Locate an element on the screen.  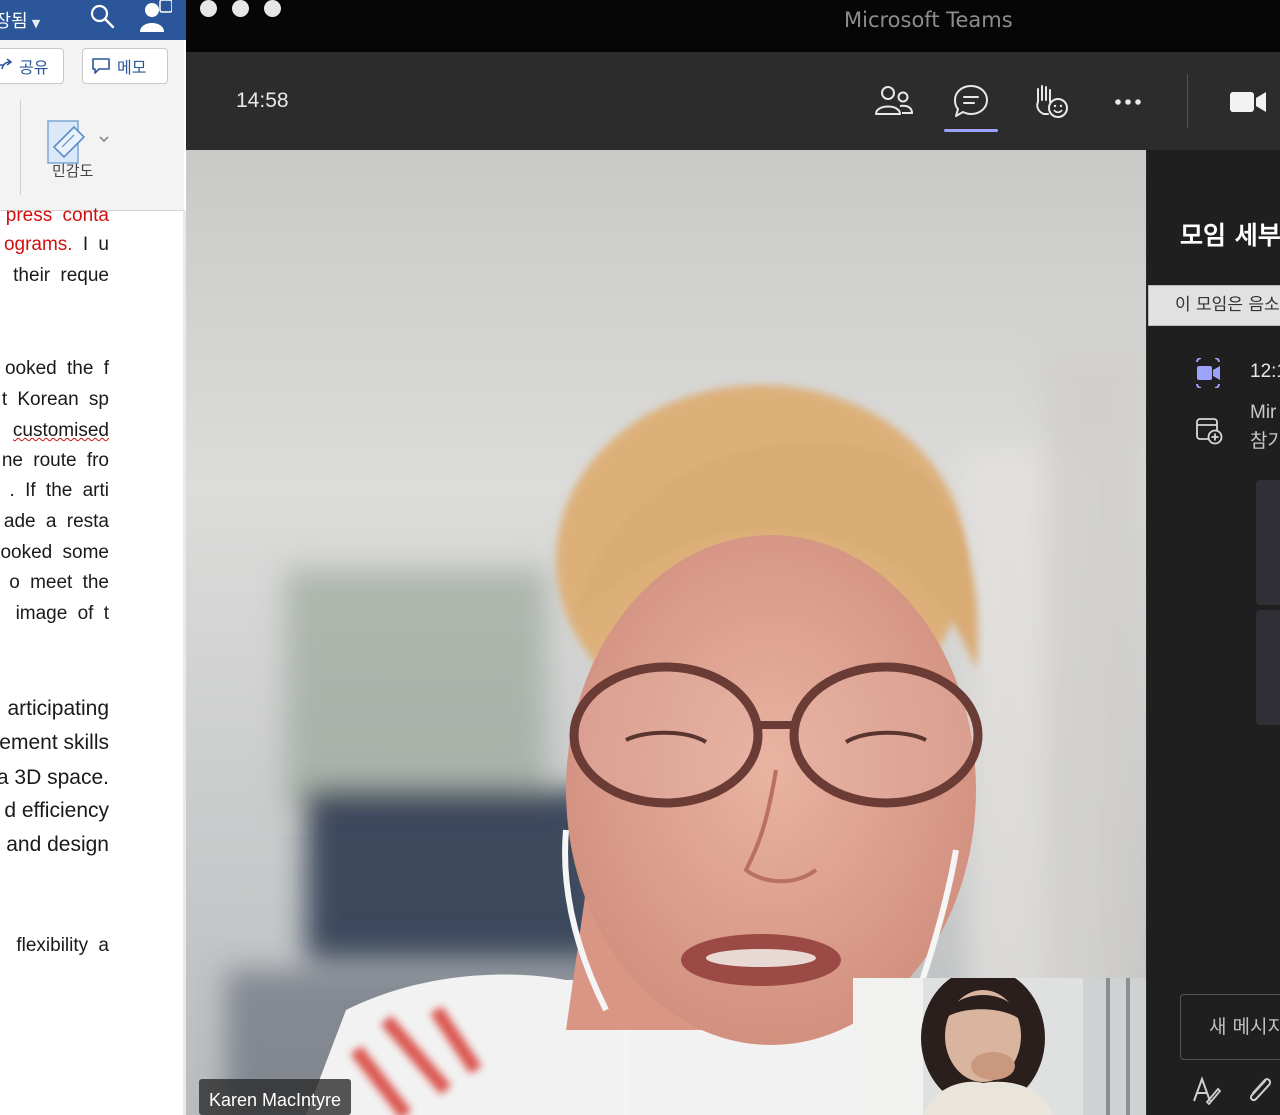
document-text-line: ade a resta is located at coordinates (56, 522).